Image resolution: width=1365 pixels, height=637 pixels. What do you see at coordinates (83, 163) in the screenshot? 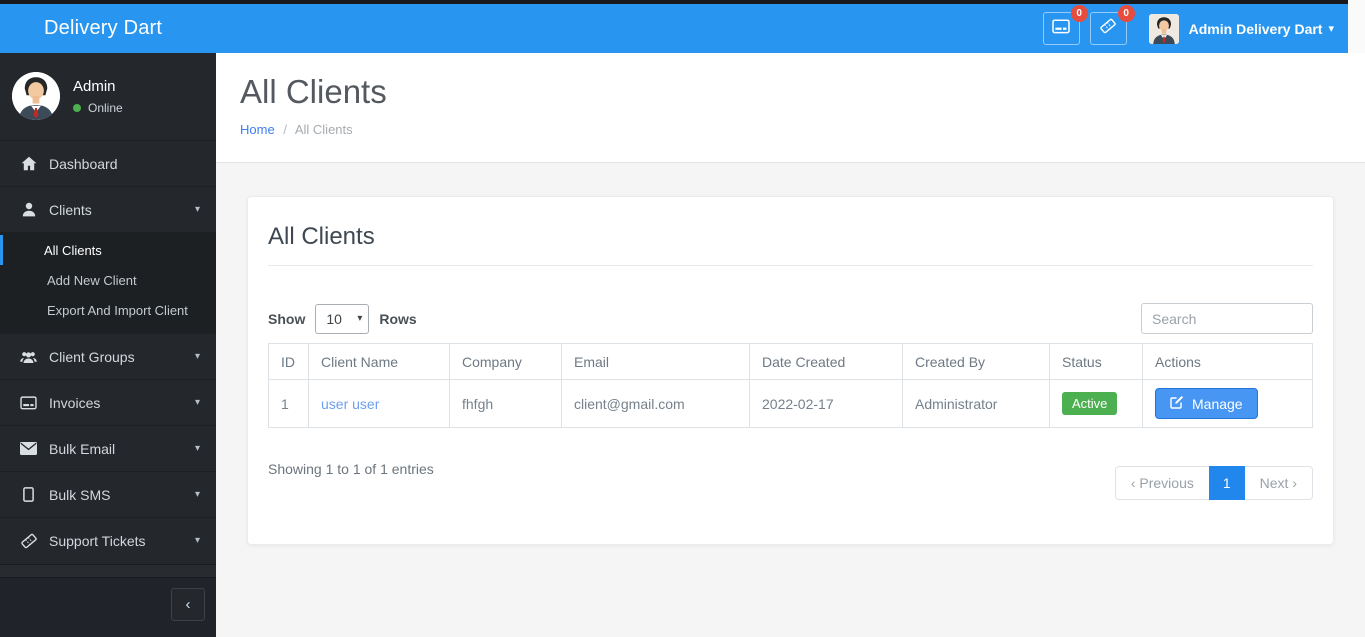
I see `sidebar-item-label: Dashboard` at bounding box center [83, 163].